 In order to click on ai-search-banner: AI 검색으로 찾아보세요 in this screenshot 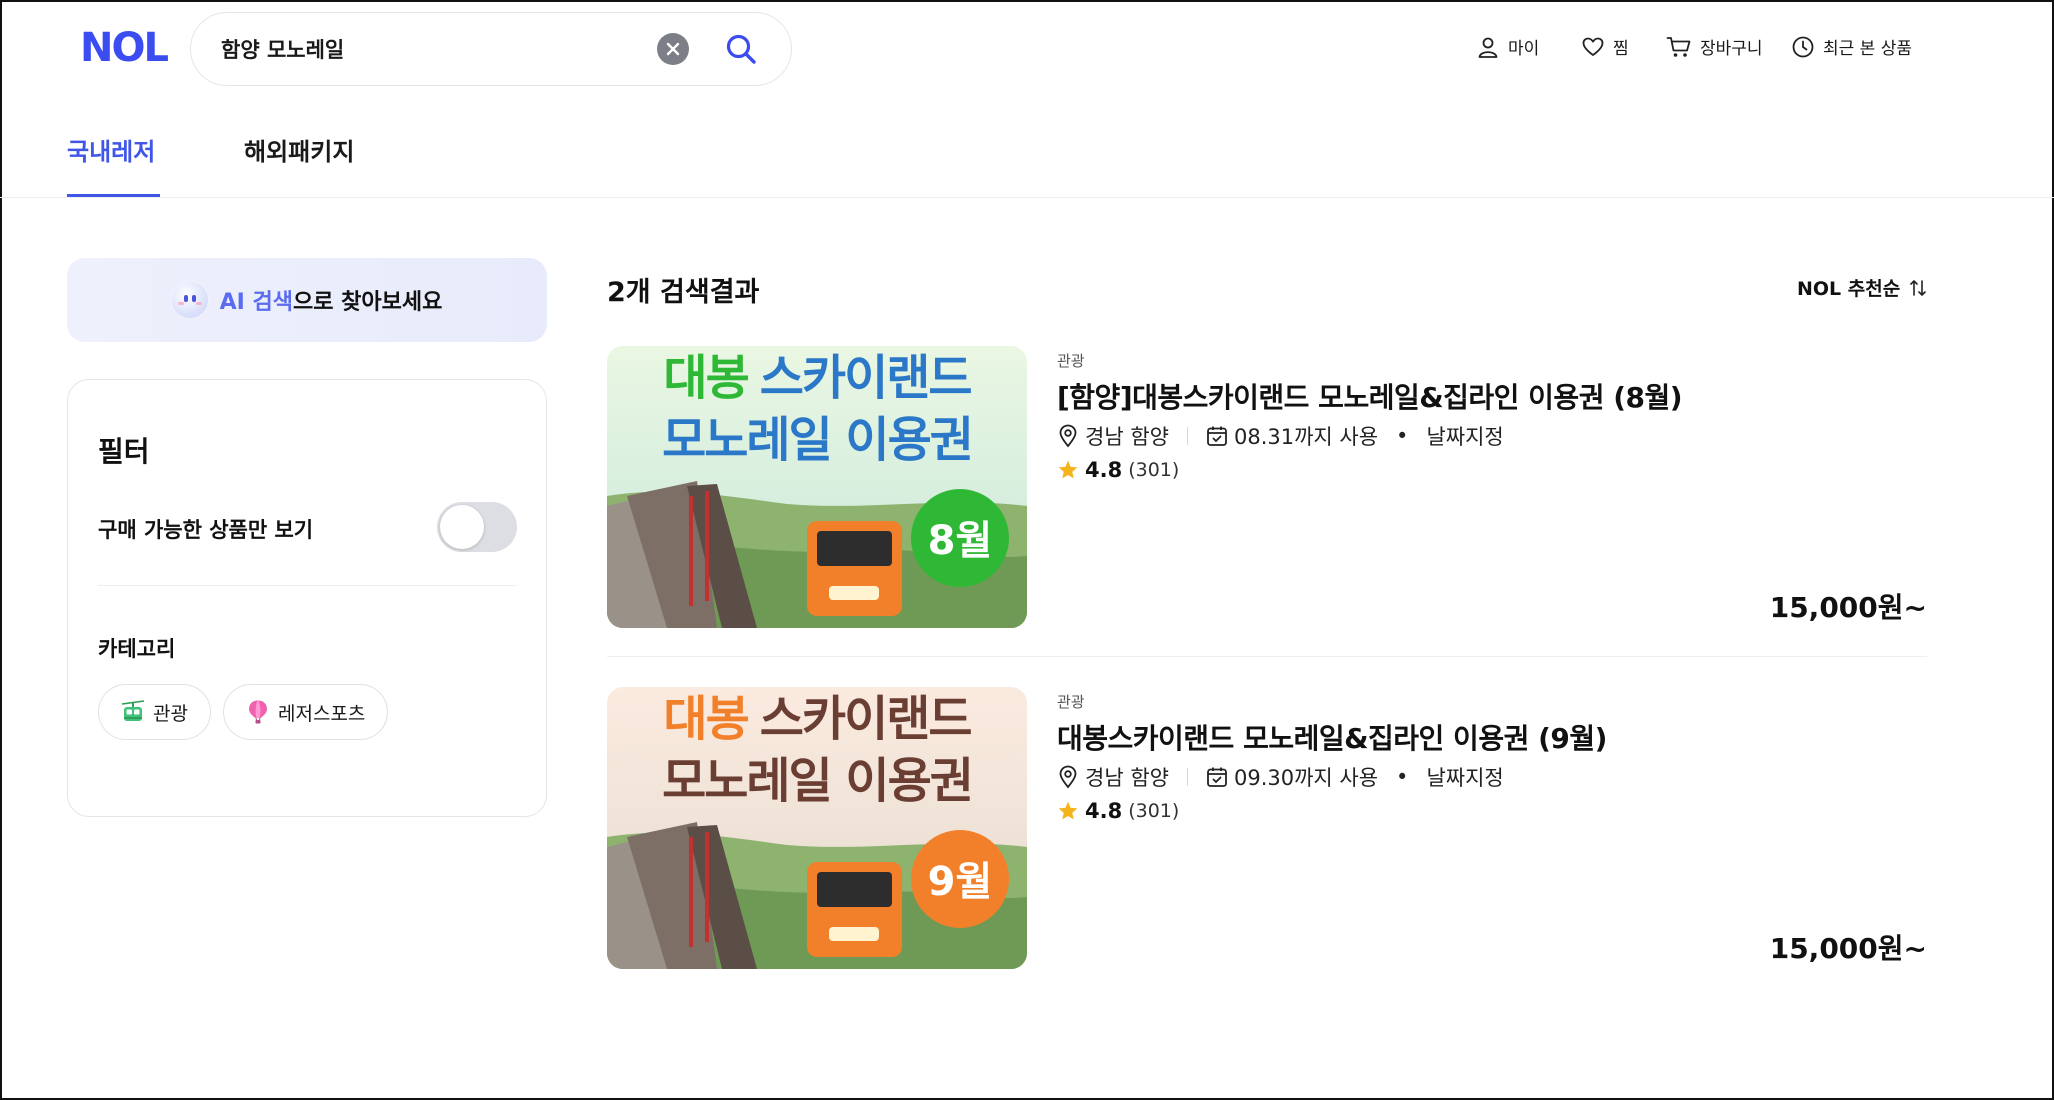, I will do `click(307, 300)`.